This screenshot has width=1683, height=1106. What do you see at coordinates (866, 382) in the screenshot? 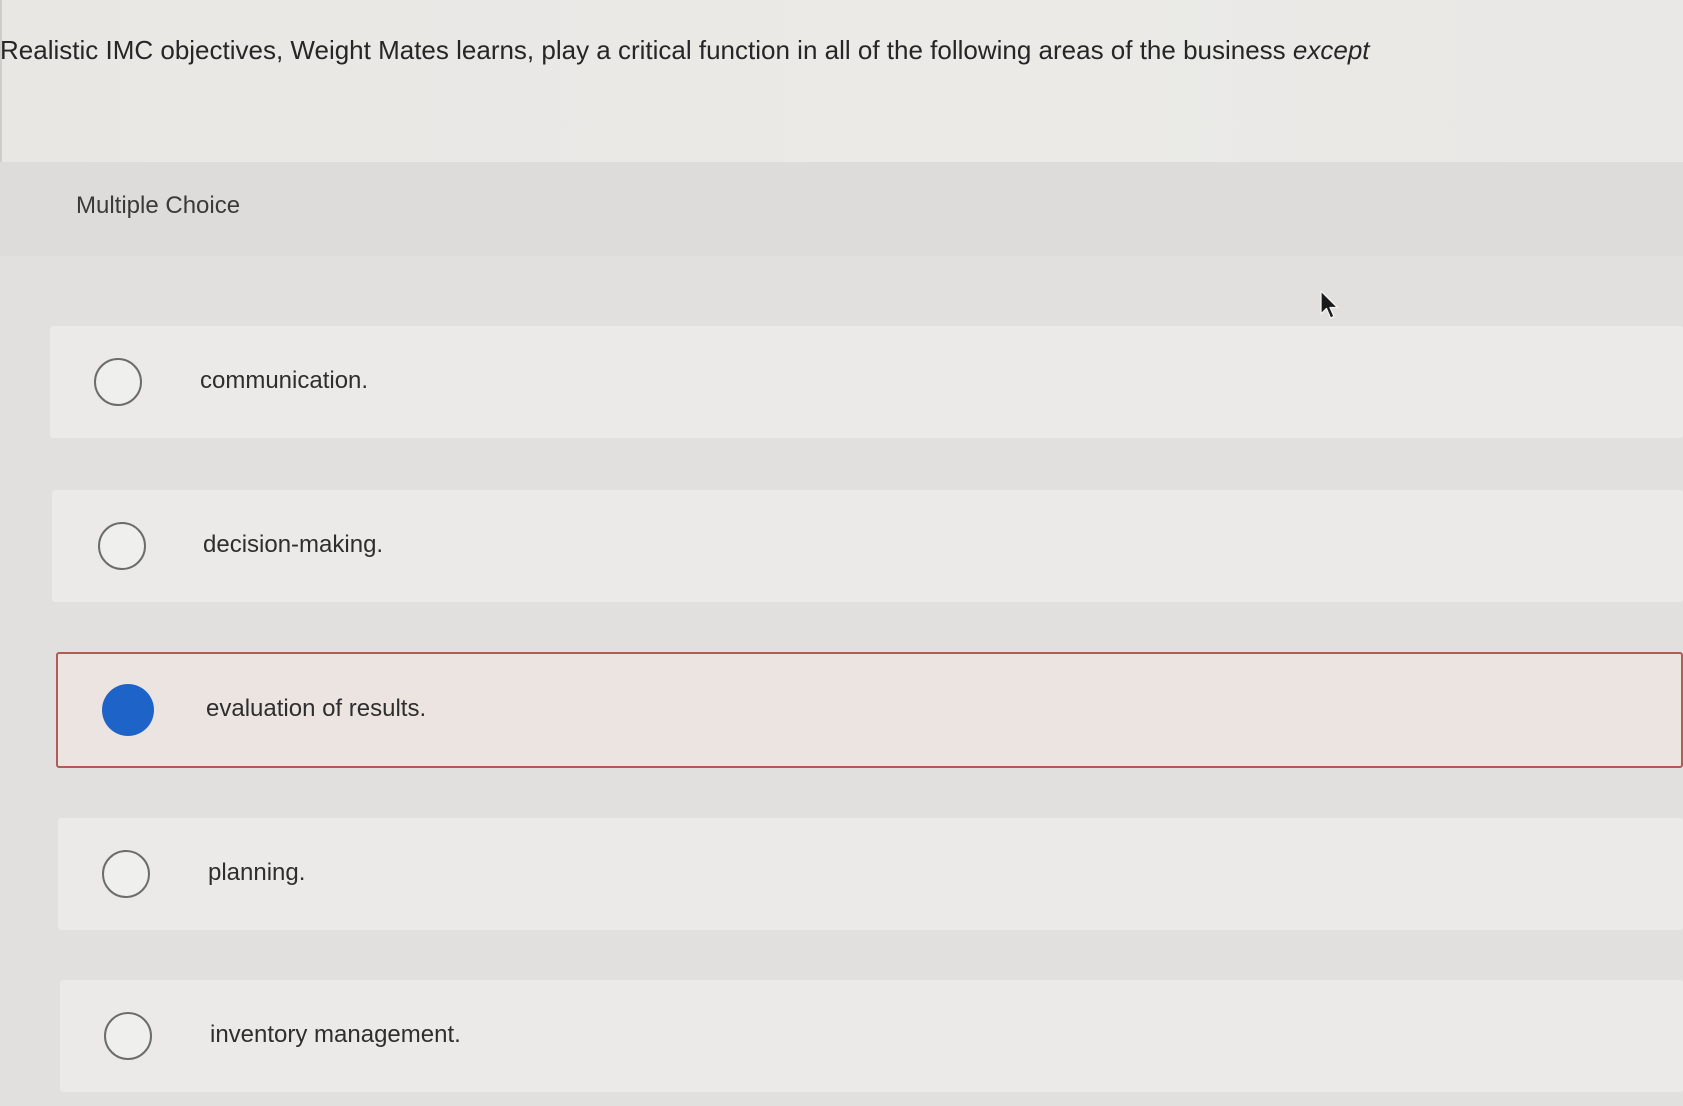
I see `choice-option-communication: communication.` at bounding box center [866, 382].